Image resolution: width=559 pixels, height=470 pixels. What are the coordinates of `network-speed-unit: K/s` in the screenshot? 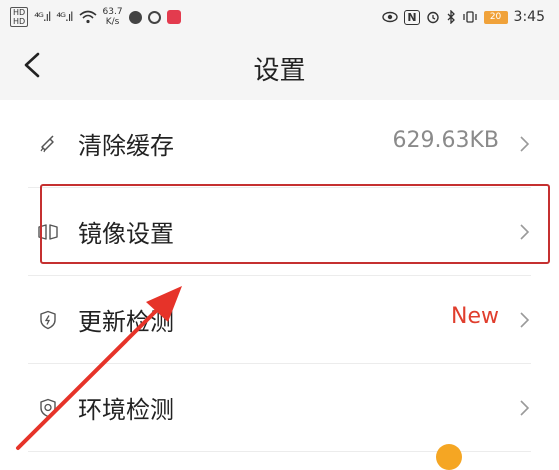 It's located at (112, 22).